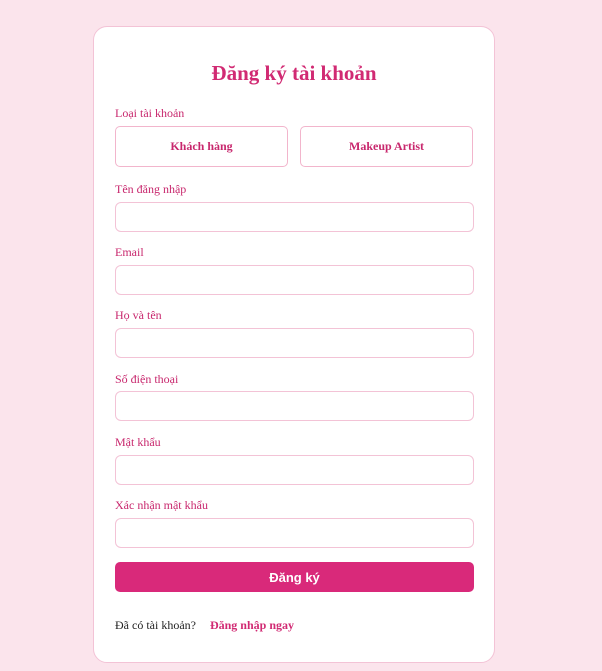 The height and width of the screenshot is (671, 602). Describe the element at coordinates (201, 146) in the screenshot. I see `account-type-customer-button: Khách hàng` at that location.